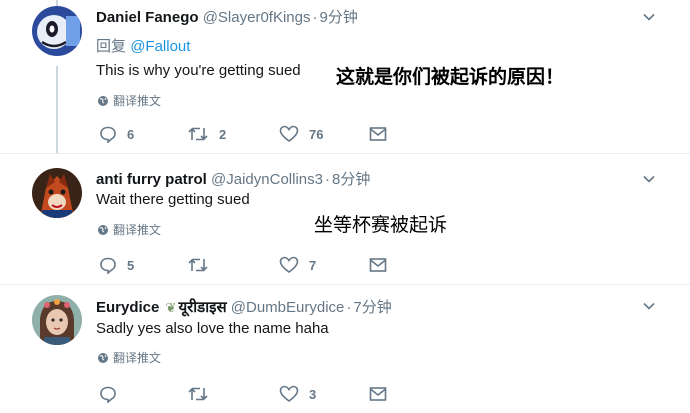  Describe the element at coordinates (147, 17) in the screenshot. I see `display-name: Daniel Fanego` at that location.